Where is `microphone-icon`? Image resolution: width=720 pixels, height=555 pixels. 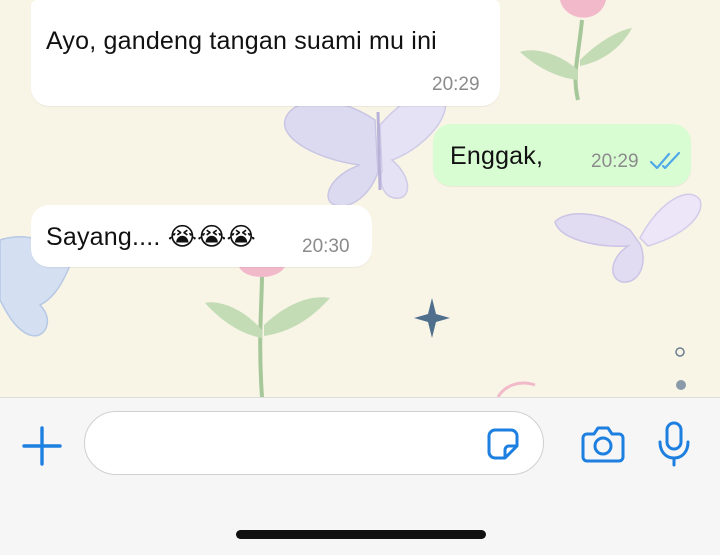 microphone-icon is located at coordinates (674, 444).